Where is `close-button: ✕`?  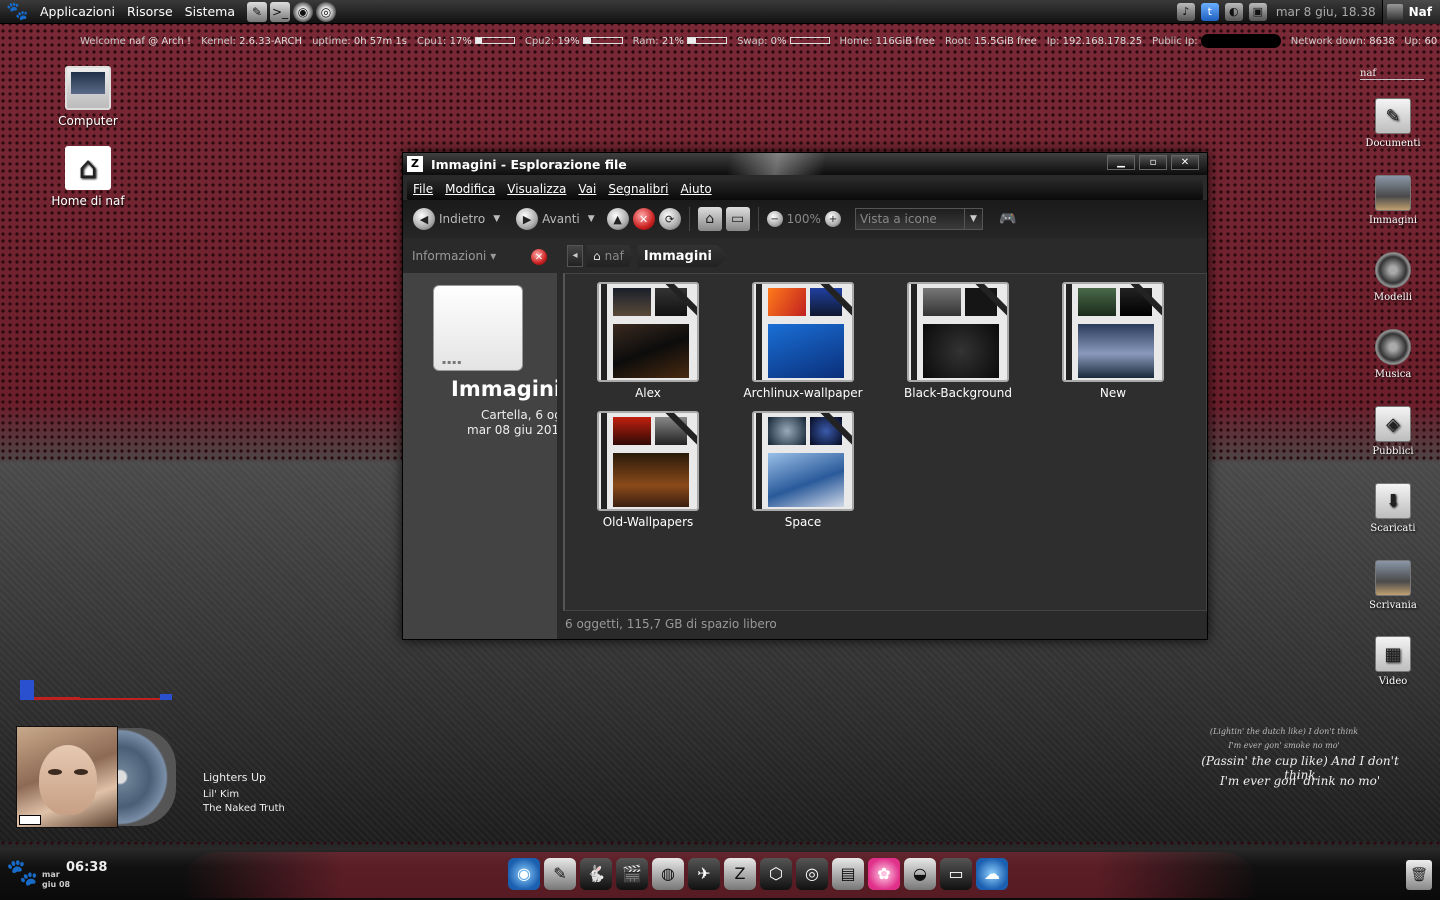
close-button: ✕ is located at coordinates (1185, 162).